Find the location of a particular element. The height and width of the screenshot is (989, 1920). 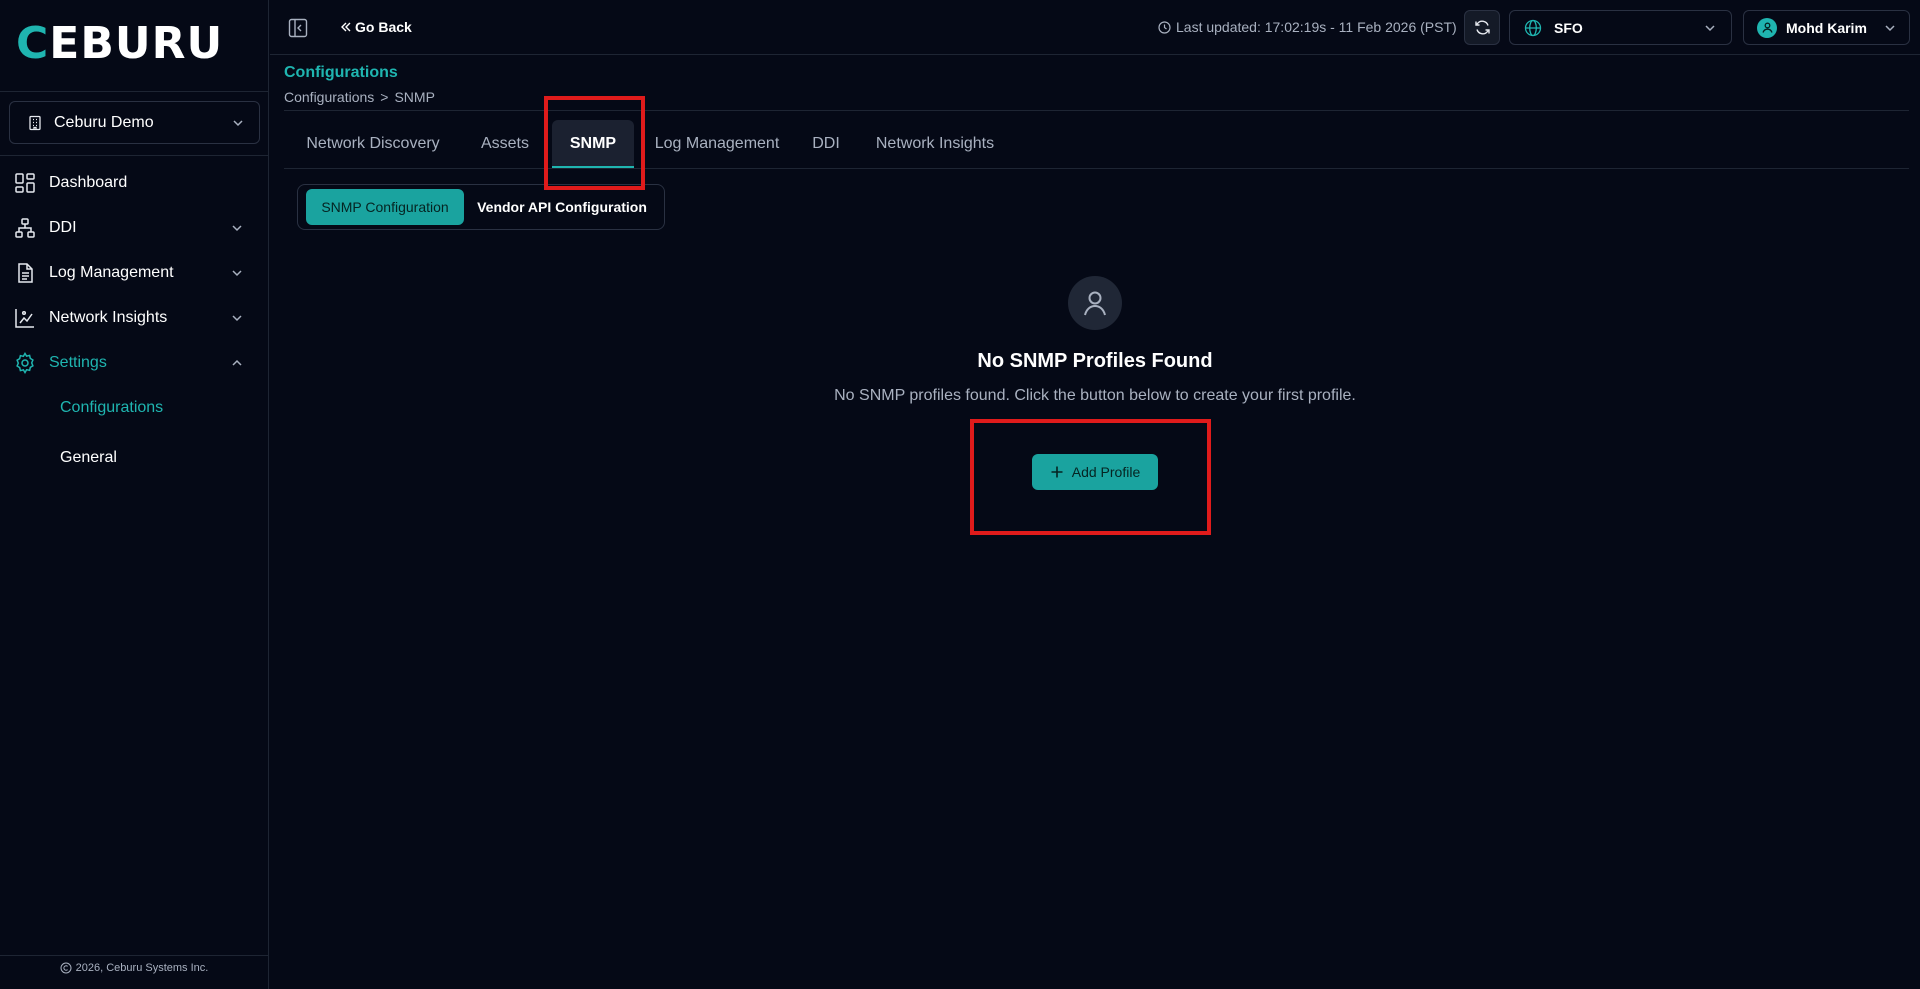

sidebar-item-label: Dashboard is located at coordinates (88, 182).